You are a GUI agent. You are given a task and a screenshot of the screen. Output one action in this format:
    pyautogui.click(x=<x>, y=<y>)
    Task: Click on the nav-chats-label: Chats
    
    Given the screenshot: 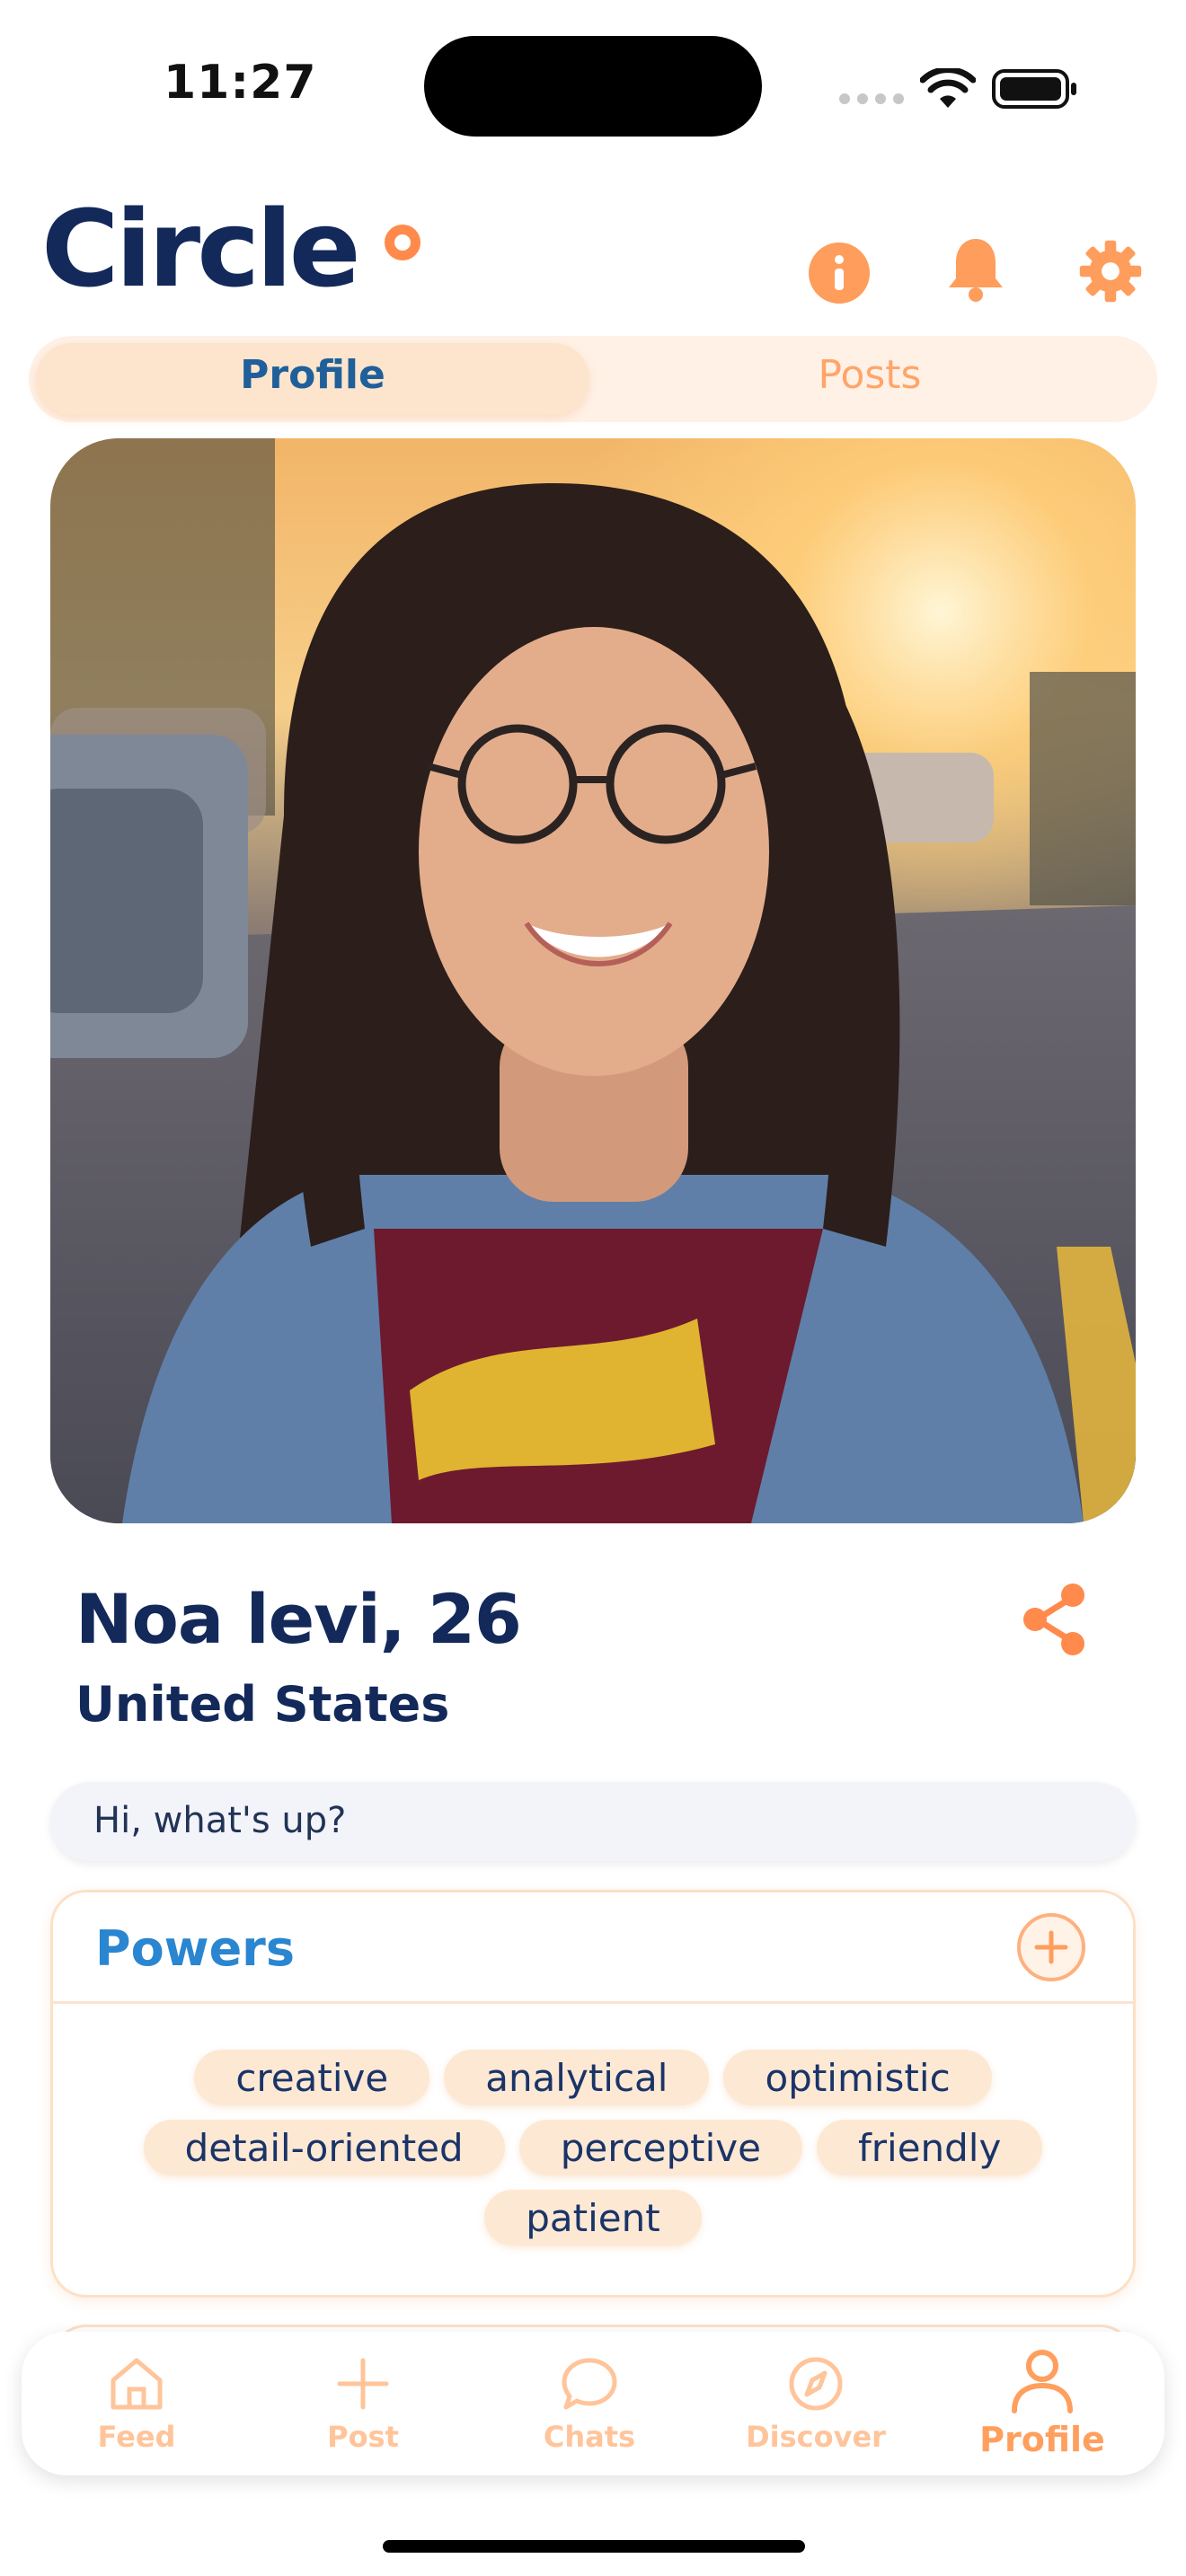 What is the action you would take?
    pyautogui.click(x=589, y=2437)
    